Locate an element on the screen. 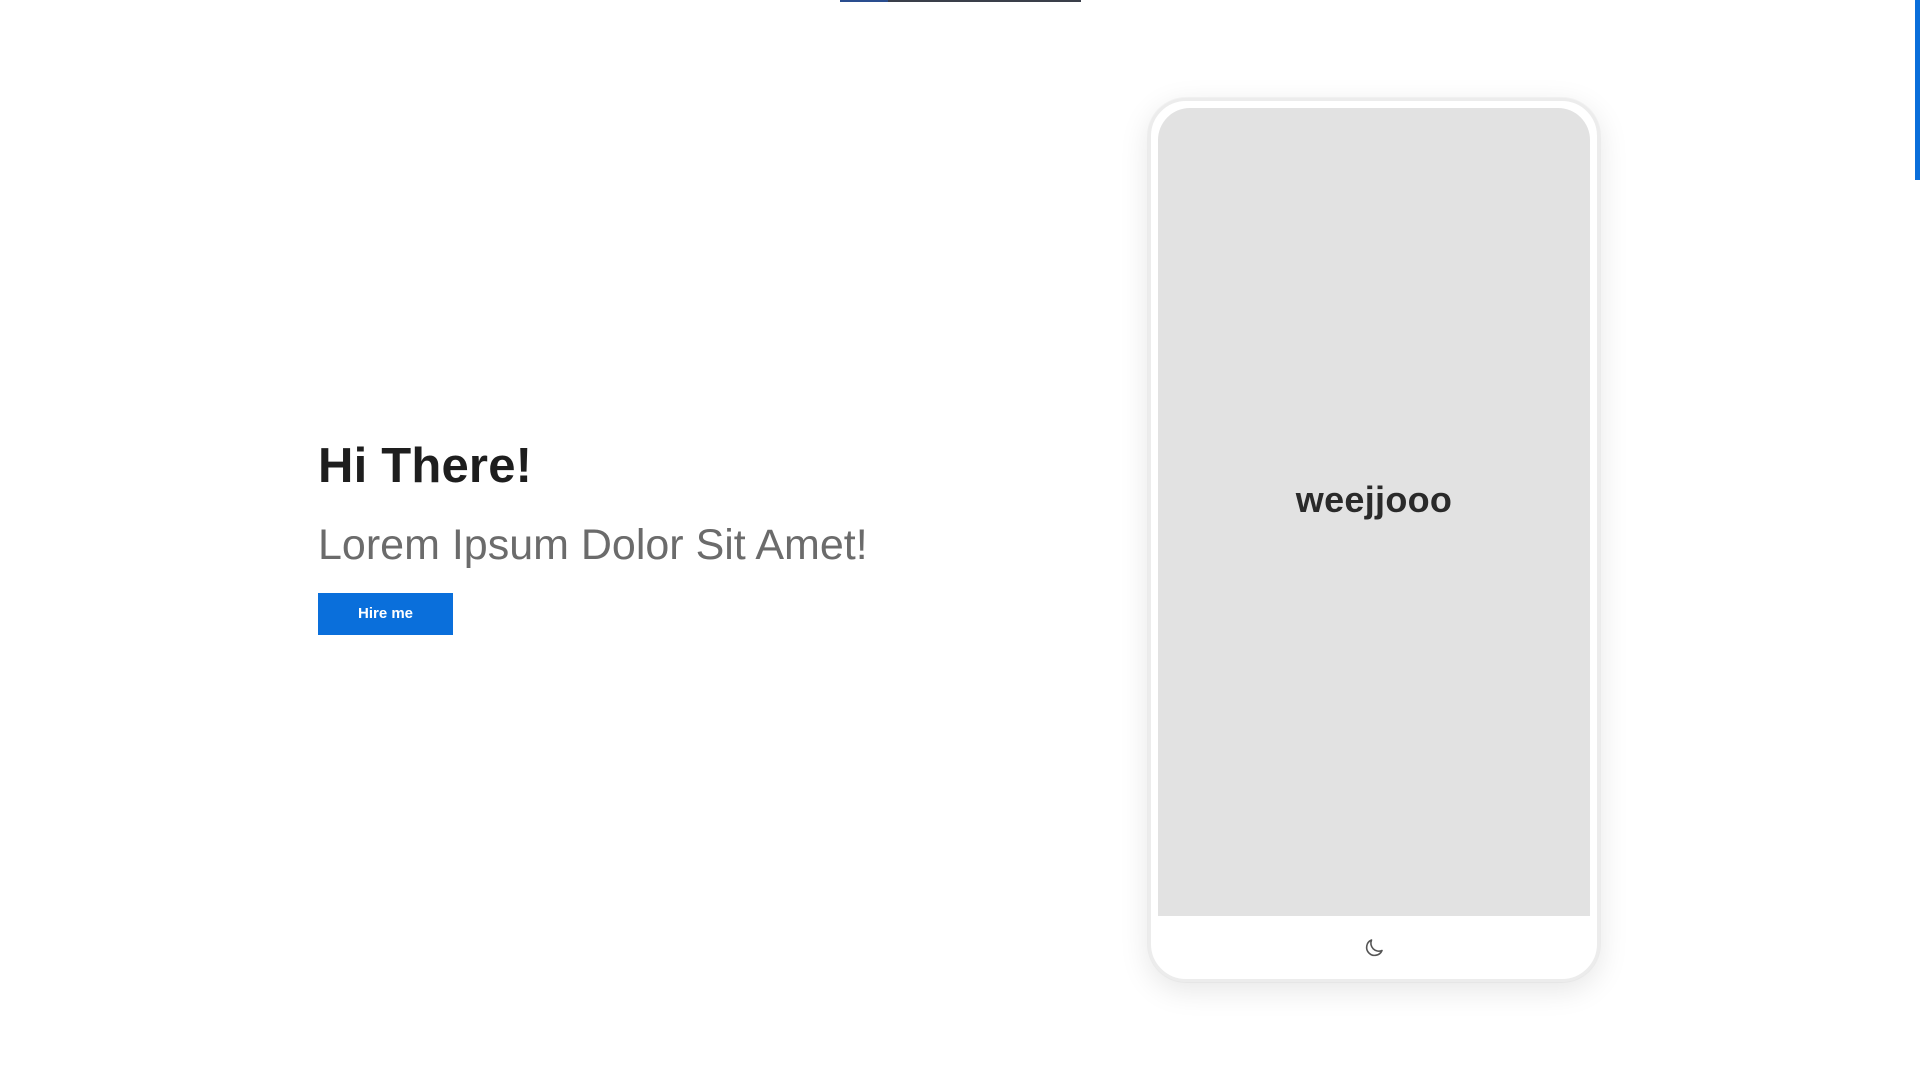  top-nav-active-segment is located at coordinates (864, 1).